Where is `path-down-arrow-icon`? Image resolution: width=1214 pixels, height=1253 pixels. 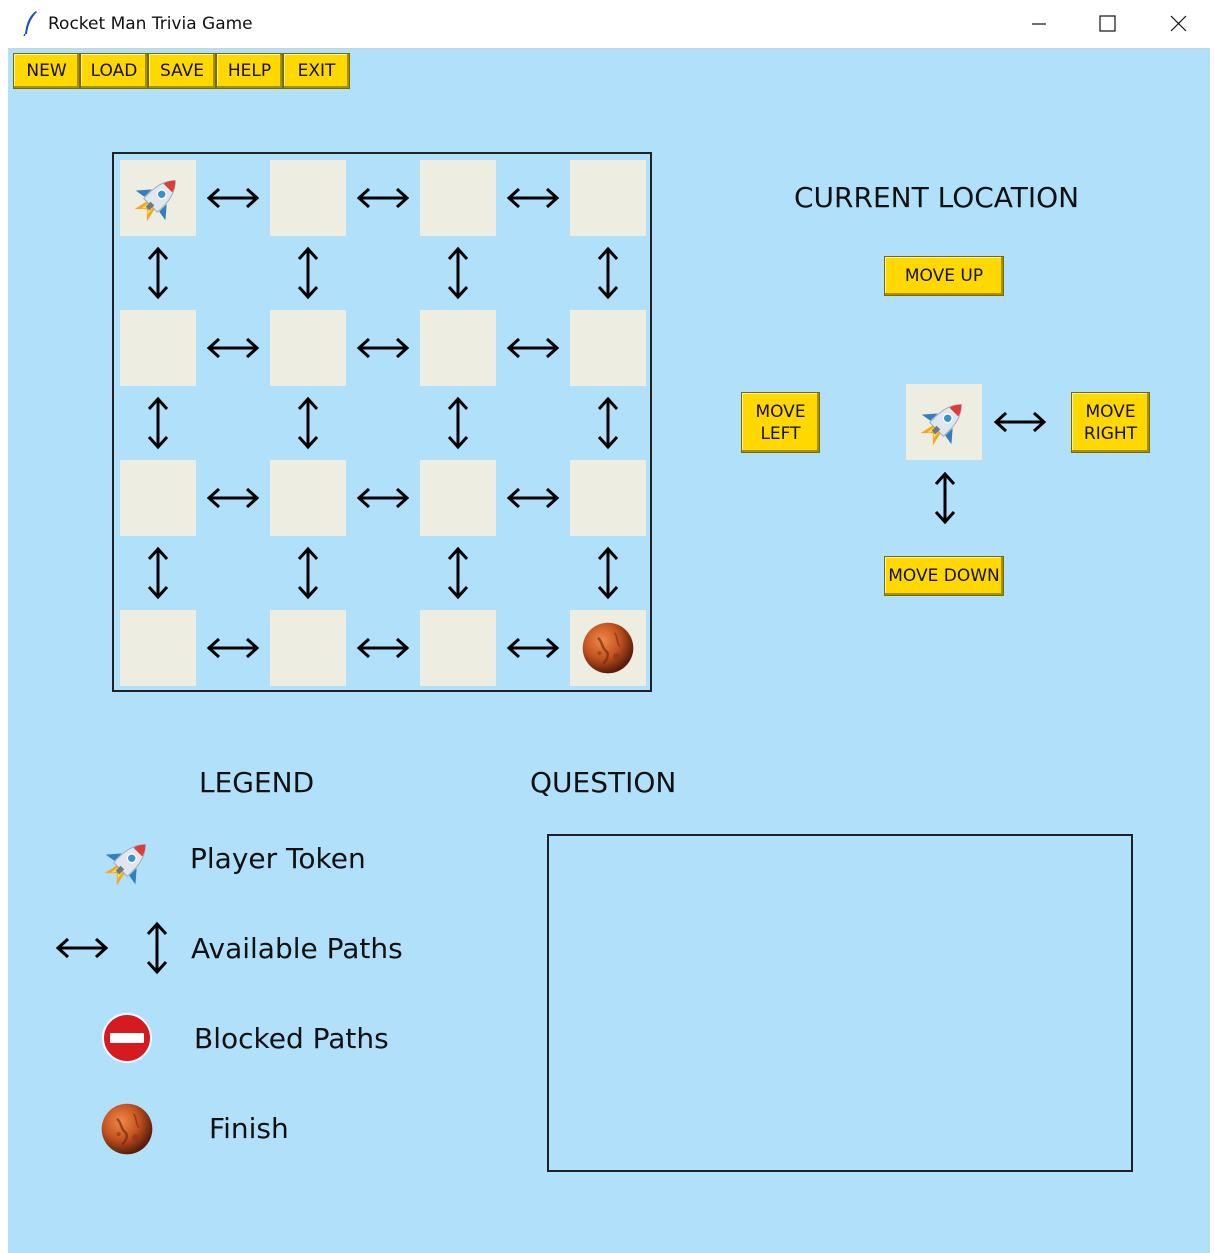
path-down-arrow-icon is located at coordinates (945, 498).